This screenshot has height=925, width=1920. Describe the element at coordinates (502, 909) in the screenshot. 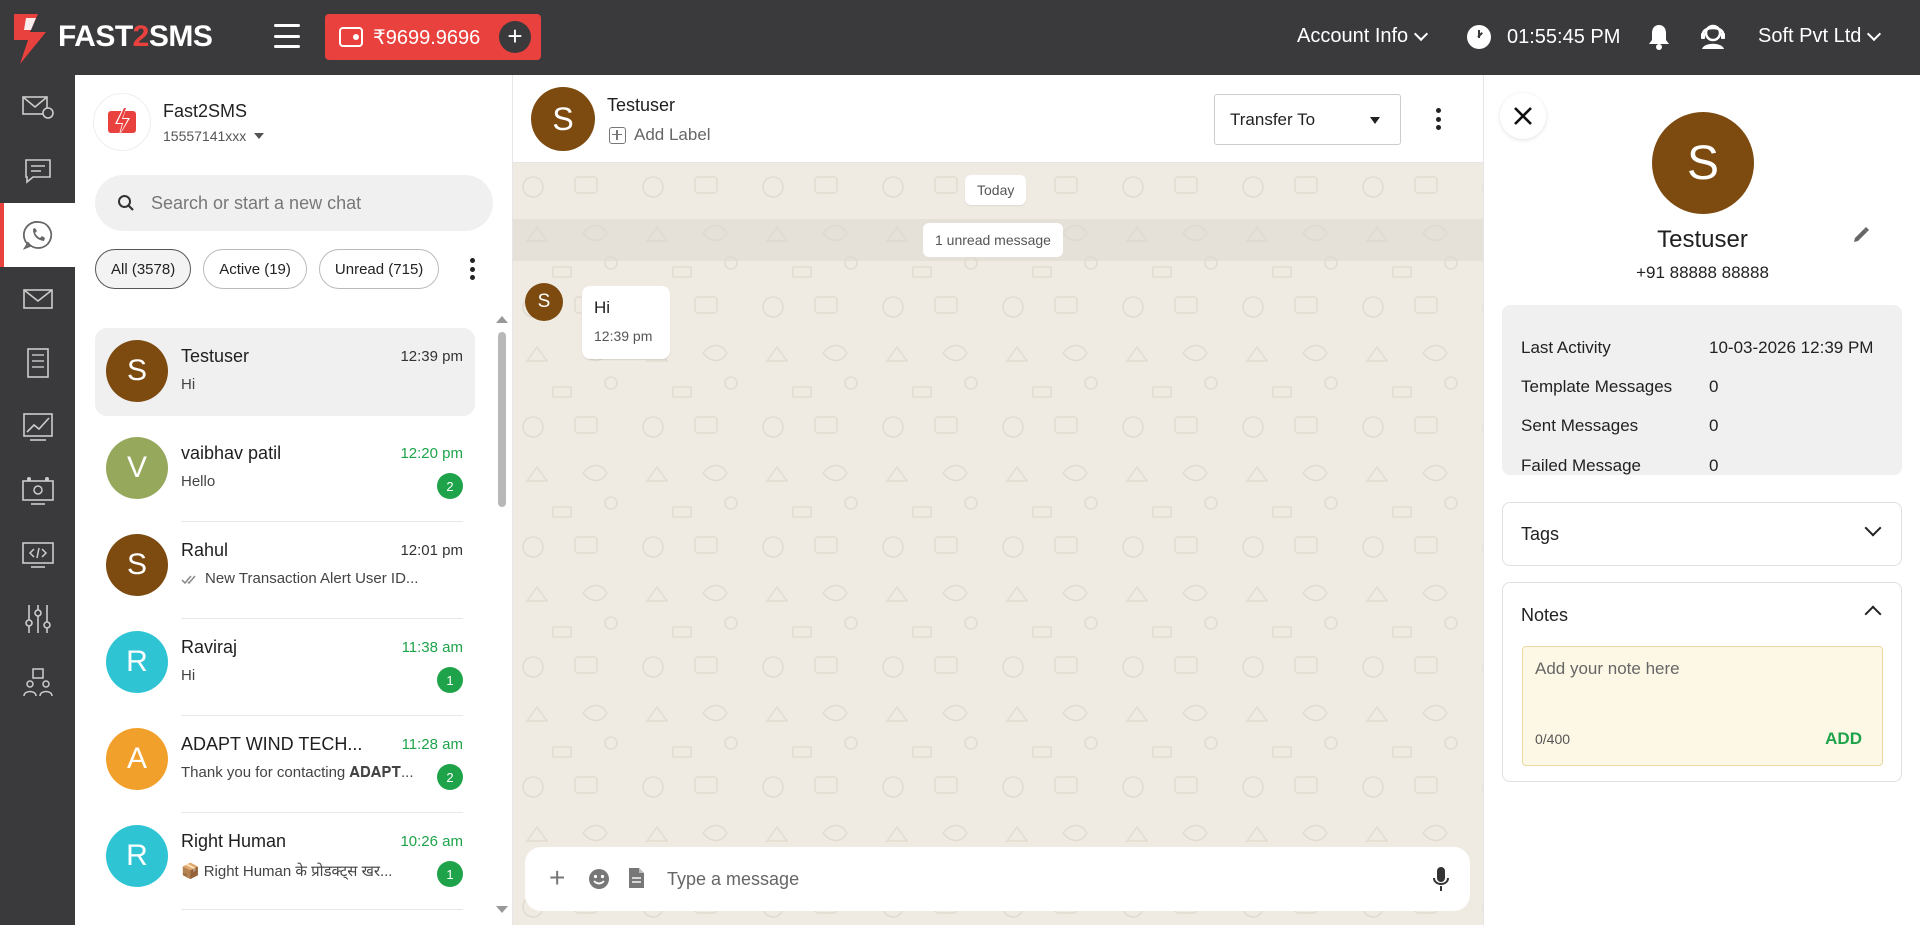

I see `scroll-down-arrow-icon` at that location.